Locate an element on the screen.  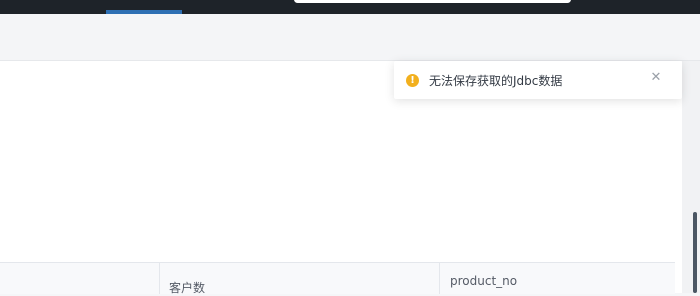
table-header-label: 客户数 is located at coordinates (187, 288).